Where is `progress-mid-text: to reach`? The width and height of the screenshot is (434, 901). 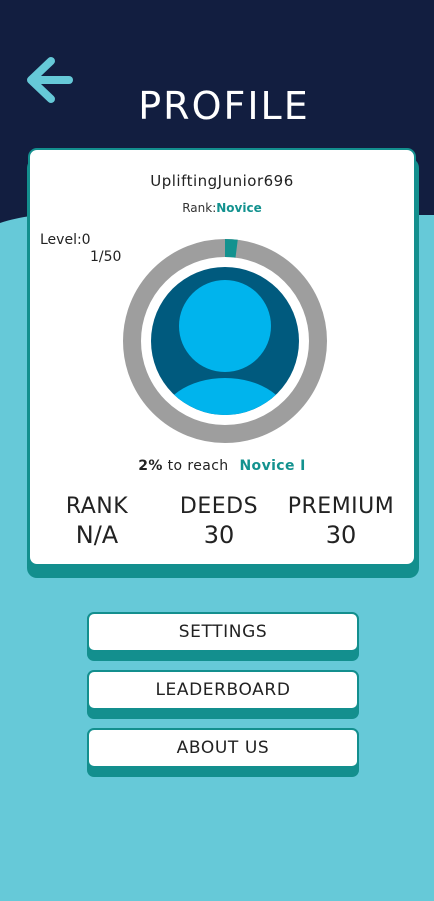
progress-mid-text: to reach is located at coordinates (198, 466).